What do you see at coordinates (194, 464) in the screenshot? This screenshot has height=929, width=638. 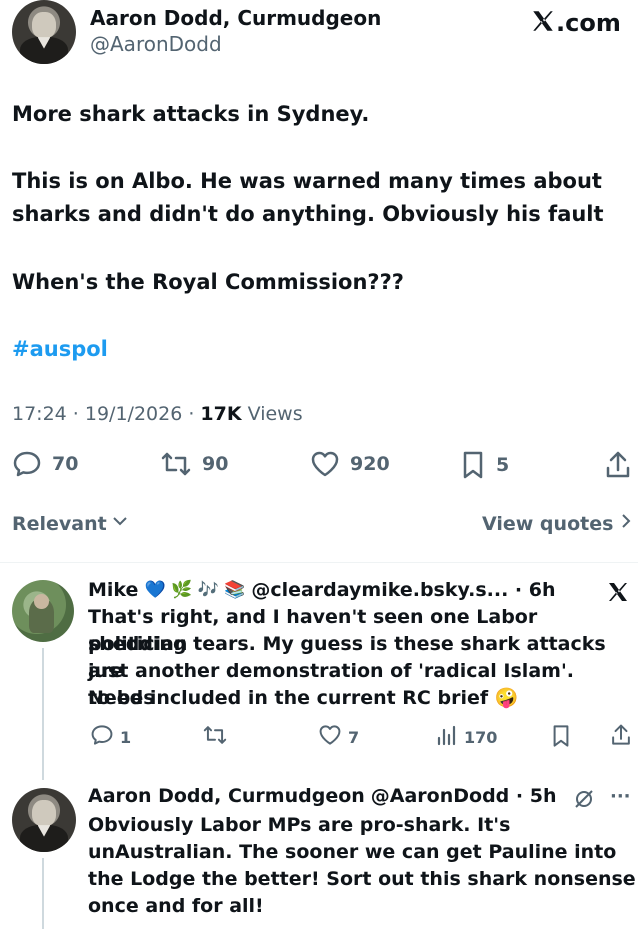 I see `repost-action: 90` at bounding box center [194, 464].